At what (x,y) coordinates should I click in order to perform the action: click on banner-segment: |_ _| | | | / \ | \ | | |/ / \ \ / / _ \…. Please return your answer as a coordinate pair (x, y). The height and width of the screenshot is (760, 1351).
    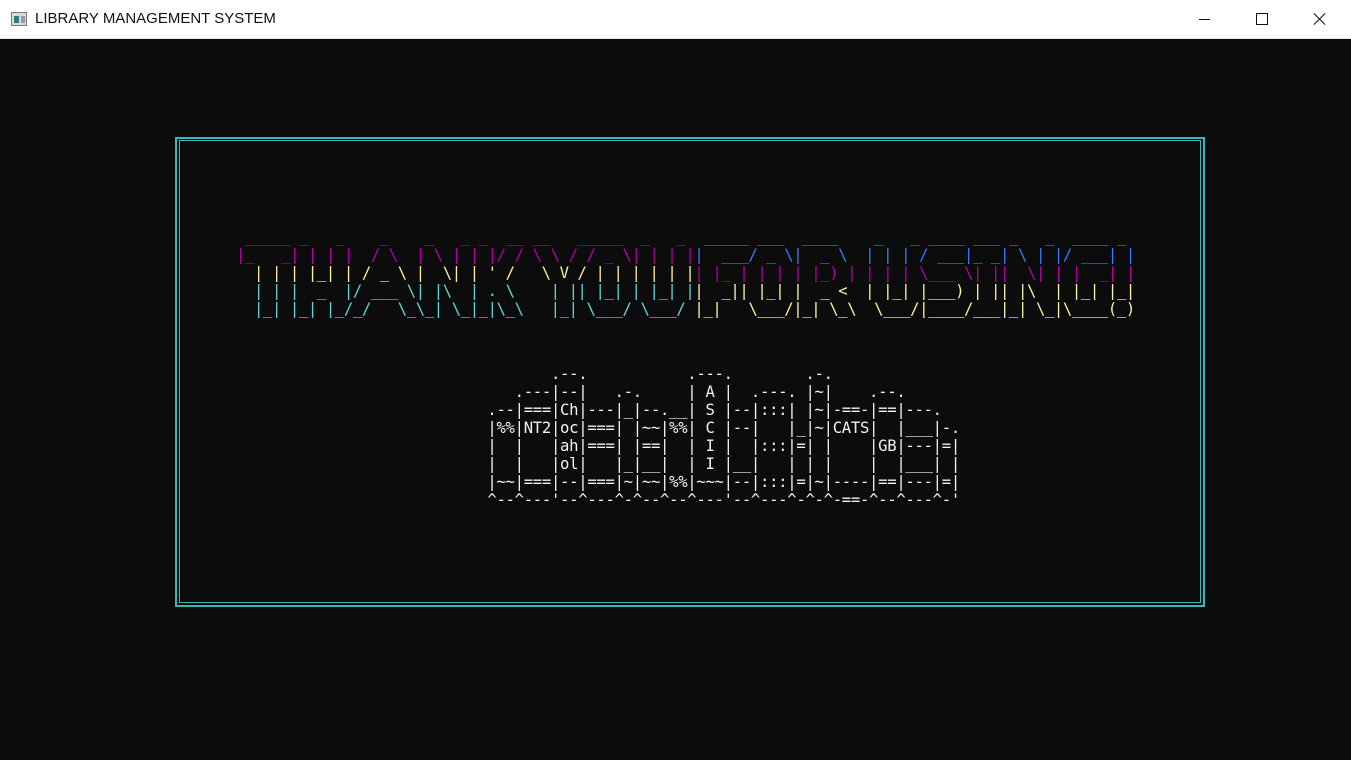
    Looking at the image, I should click on (465, 255).